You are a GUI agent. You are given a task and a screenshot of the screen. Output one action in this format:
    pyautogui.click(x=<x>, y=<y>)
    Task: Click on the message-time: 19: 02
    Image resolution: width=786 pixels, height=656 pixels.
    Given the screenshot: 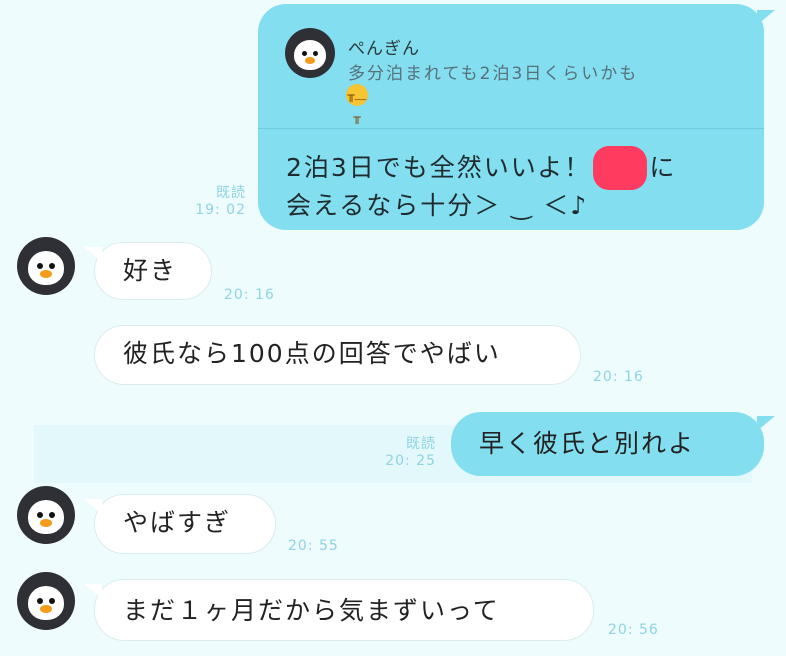 What is the action you would take?
    pyautogui.click(x=220, y=210)
    